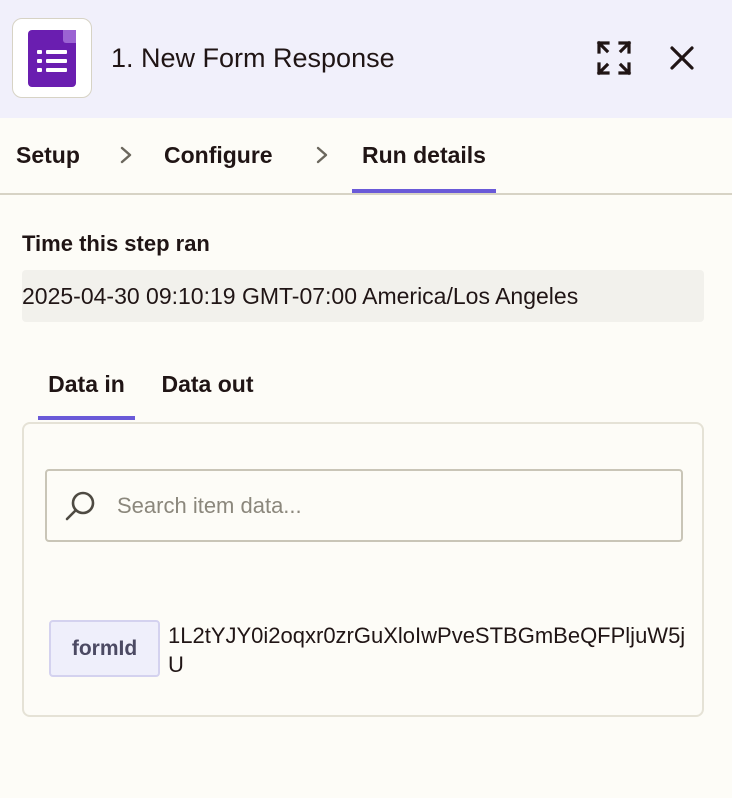  I want to click on google-forms-icon, so click(52, 58).